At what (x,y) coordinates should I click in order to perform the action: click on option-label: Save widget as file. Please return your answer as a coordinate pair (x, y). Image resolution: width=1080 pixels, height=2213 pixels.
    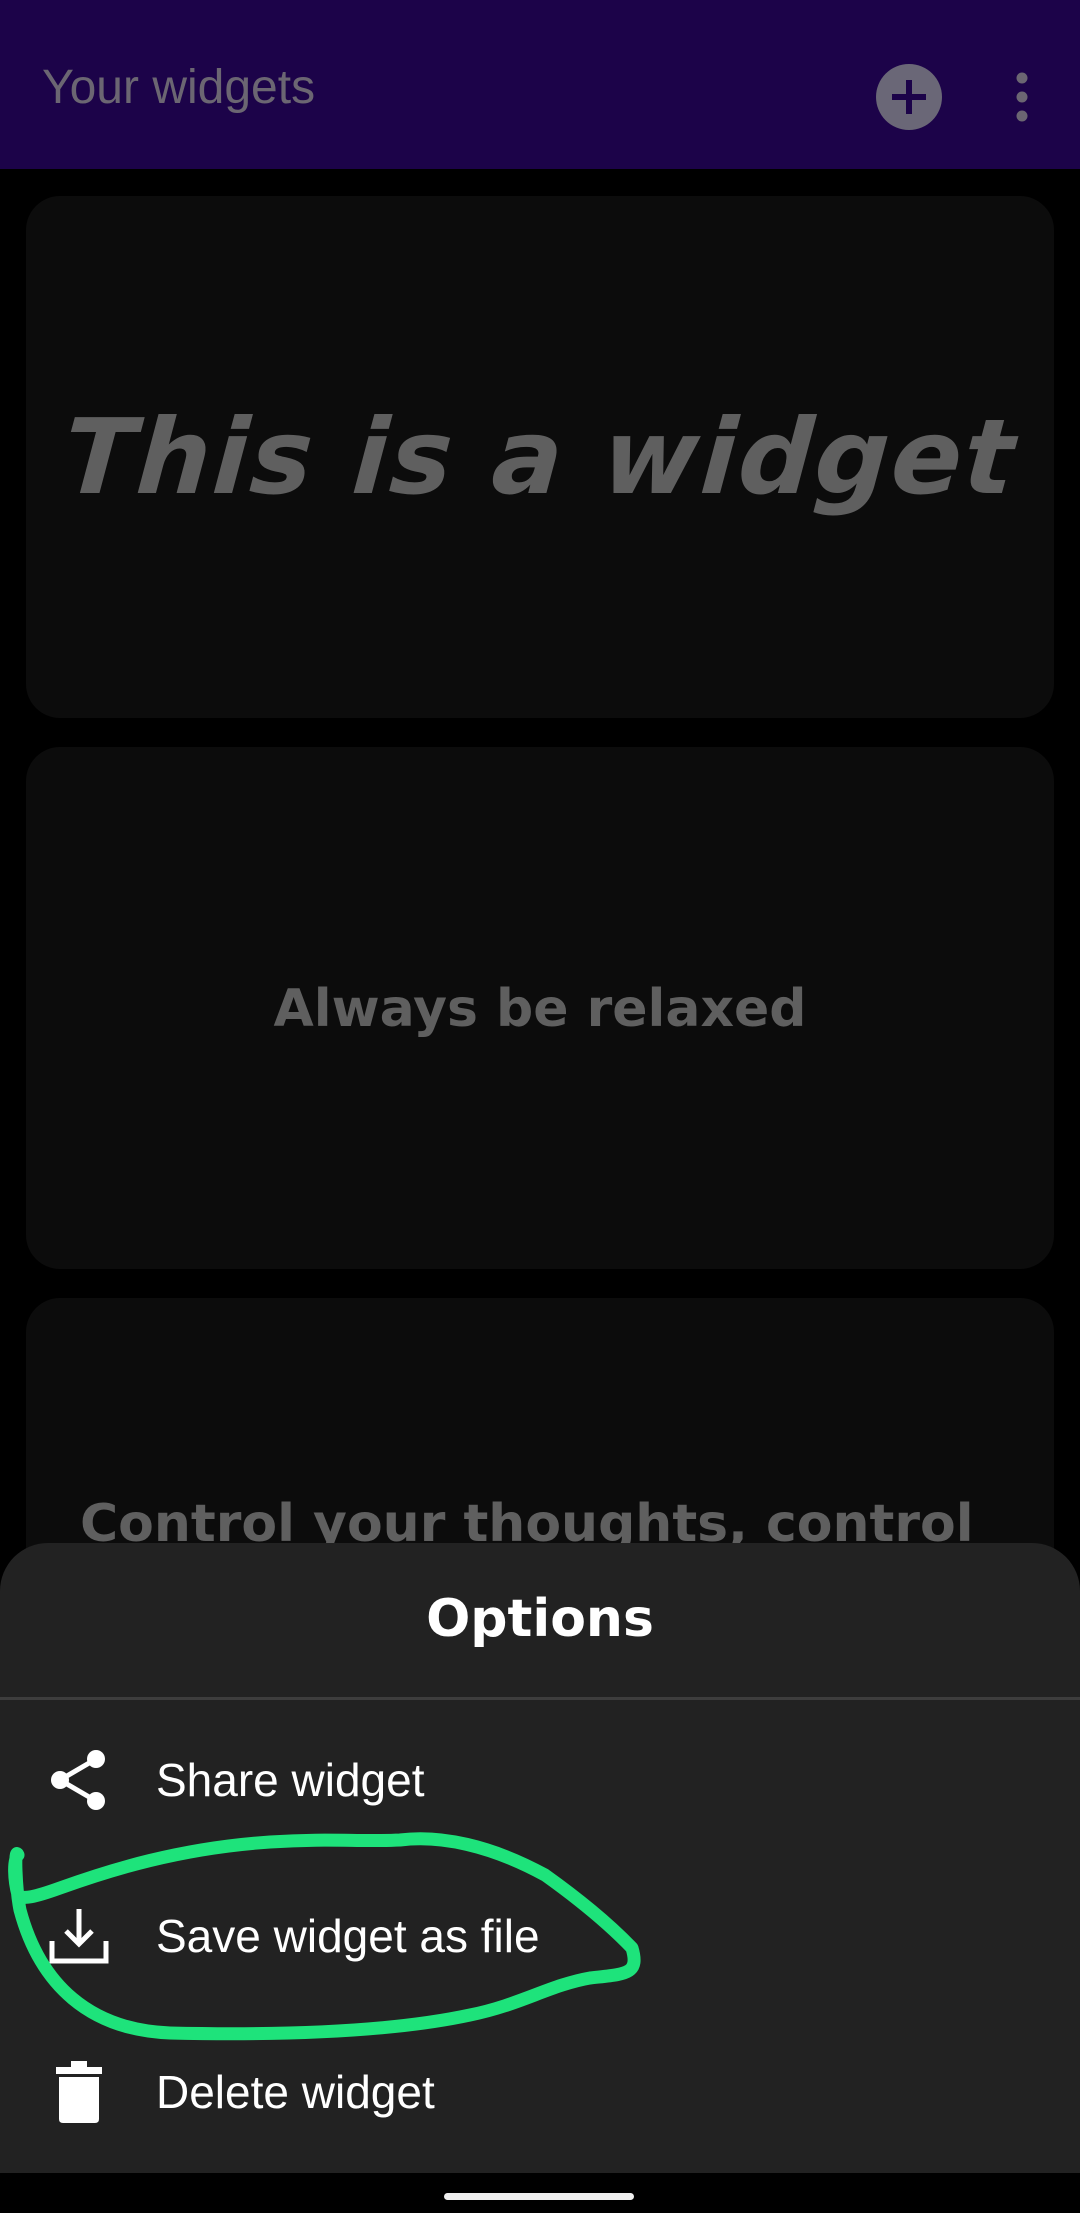
    Looking at the image, I should click on (348, 1936).